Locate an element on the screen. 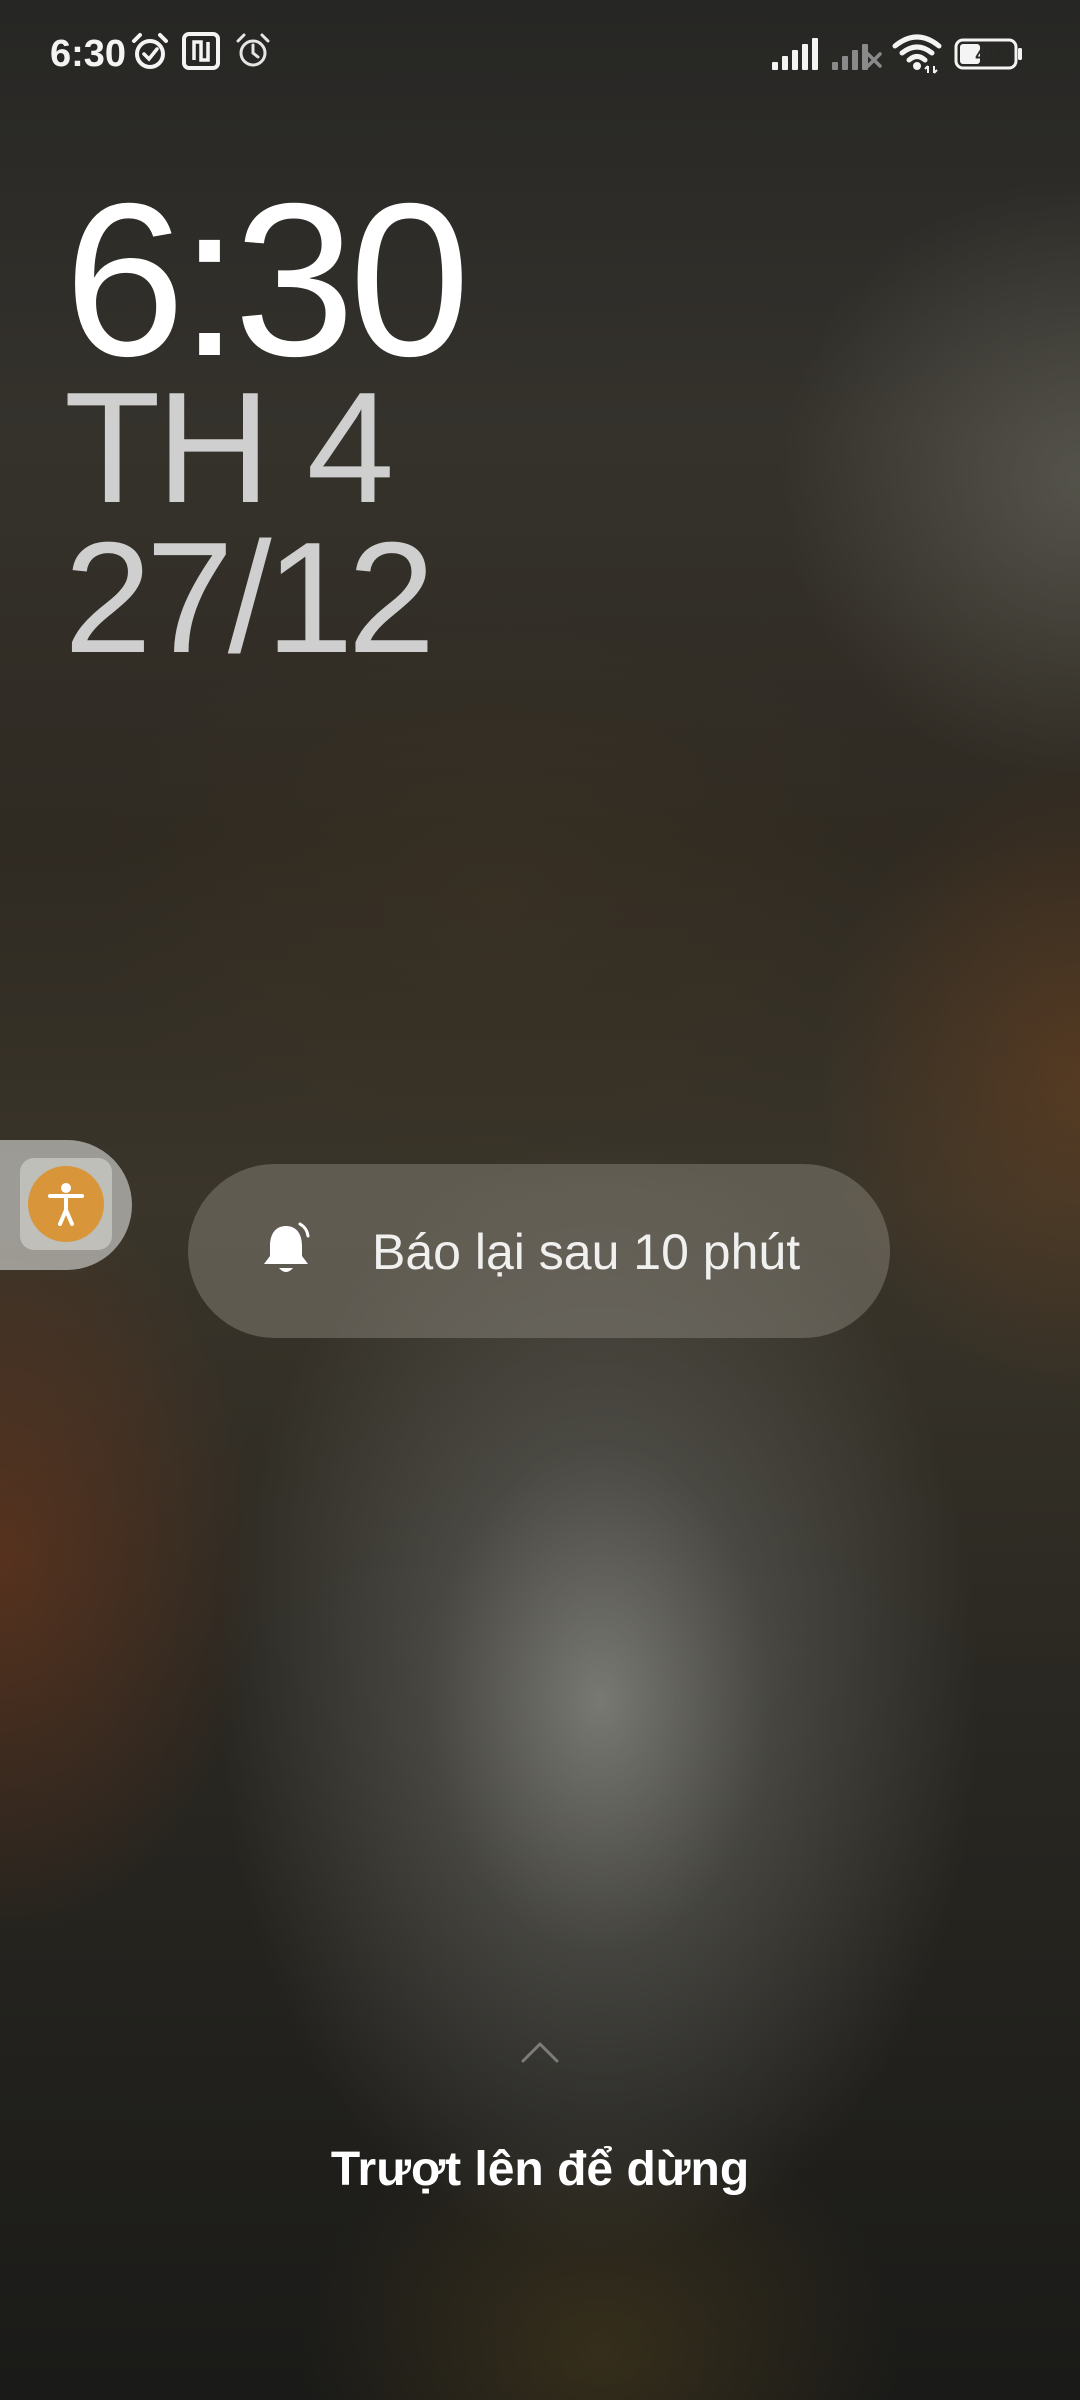  signal-none-icon is located at coordinates (856, 53).